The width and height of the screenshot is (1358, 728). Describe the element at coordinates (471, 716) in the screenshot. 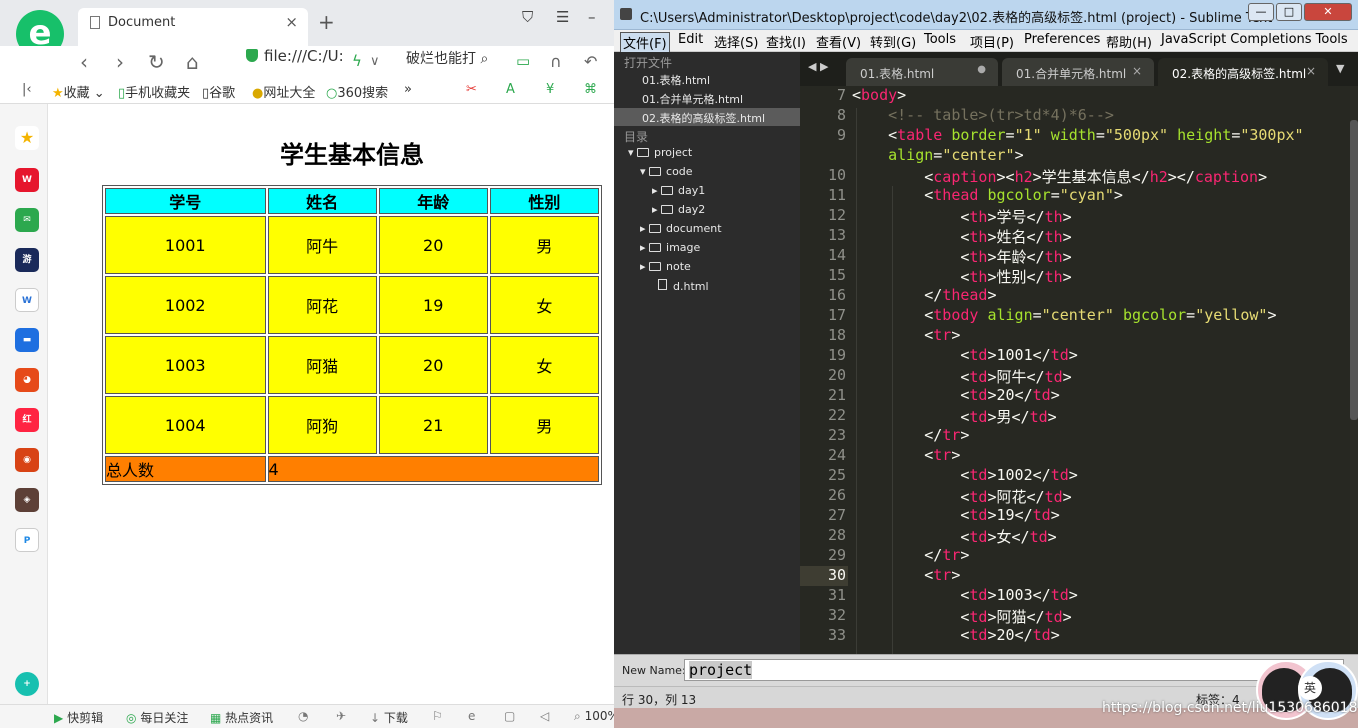

I see `ie-icon: e` at that location.